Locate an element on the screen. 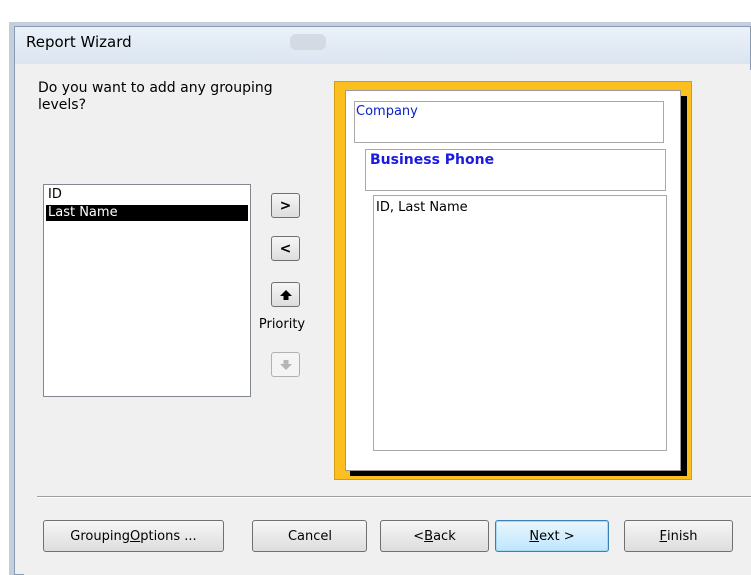 This screenshot has height=575, width=751. available-fields-list: ID Last Name is located at coordinates (147, 290).